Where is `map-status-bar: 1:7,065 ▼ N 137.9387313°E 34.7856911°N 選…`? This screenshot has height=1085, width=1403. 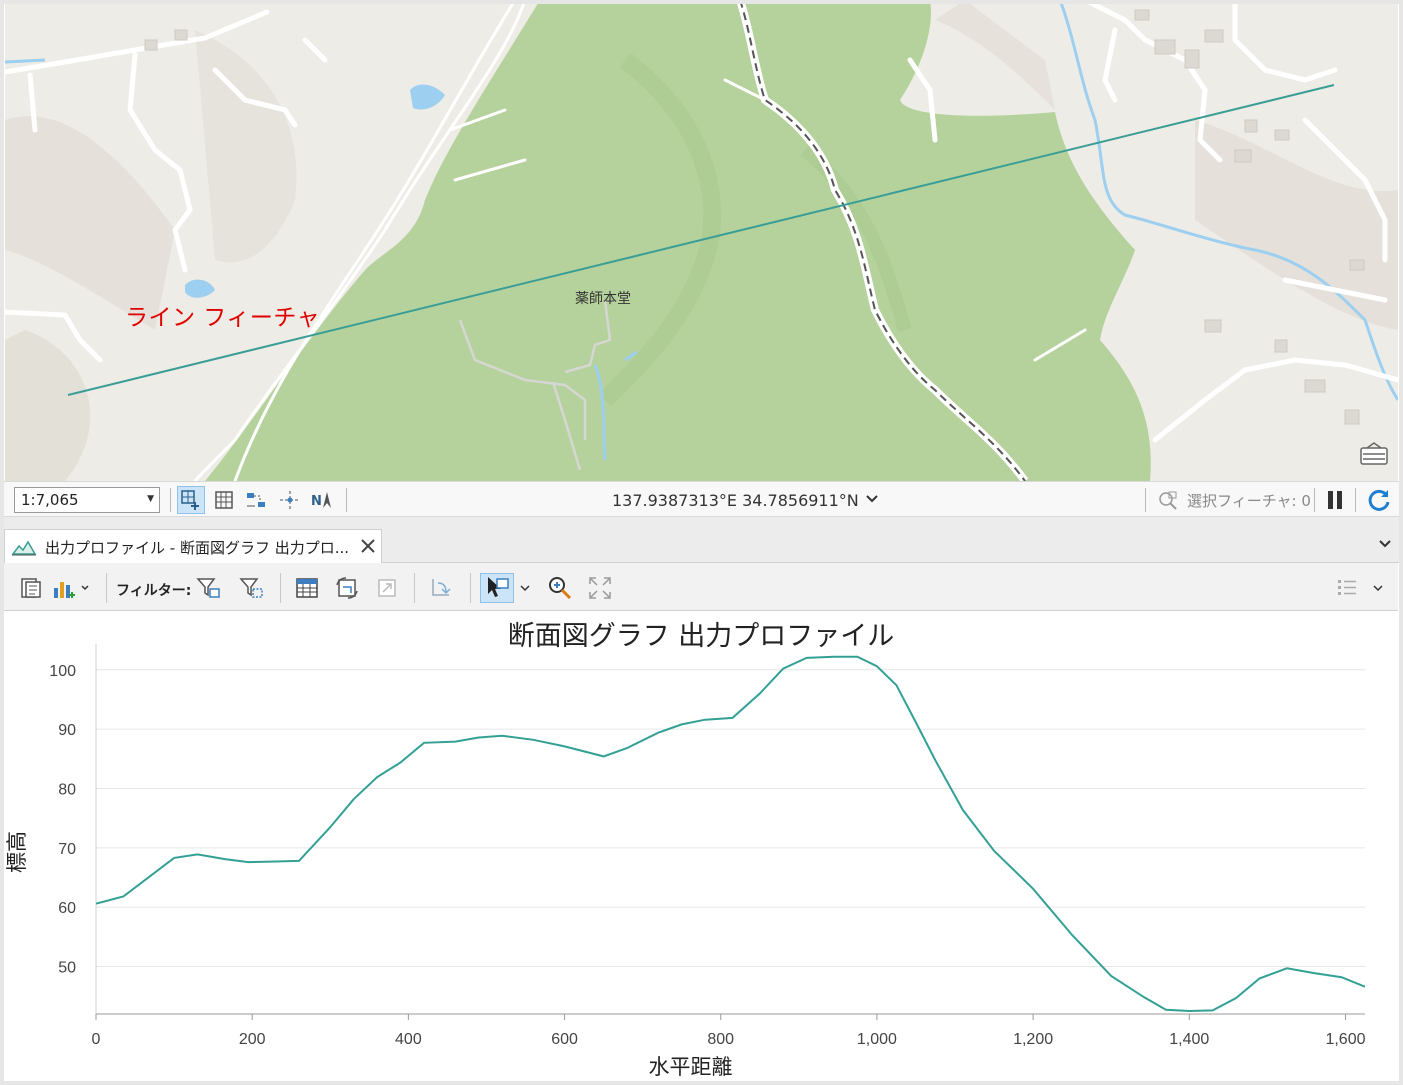
map-status-bar: 1:7,065 ▼ N 137.9387313°E 34.7856911°N 選… is located at coordinates (701, 499).